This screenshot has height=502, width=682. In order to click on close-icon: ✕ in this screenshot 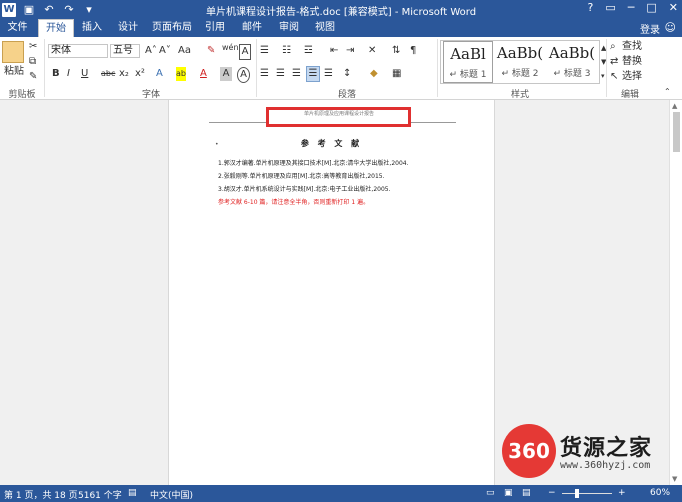, I will do `click(673, 7)`.